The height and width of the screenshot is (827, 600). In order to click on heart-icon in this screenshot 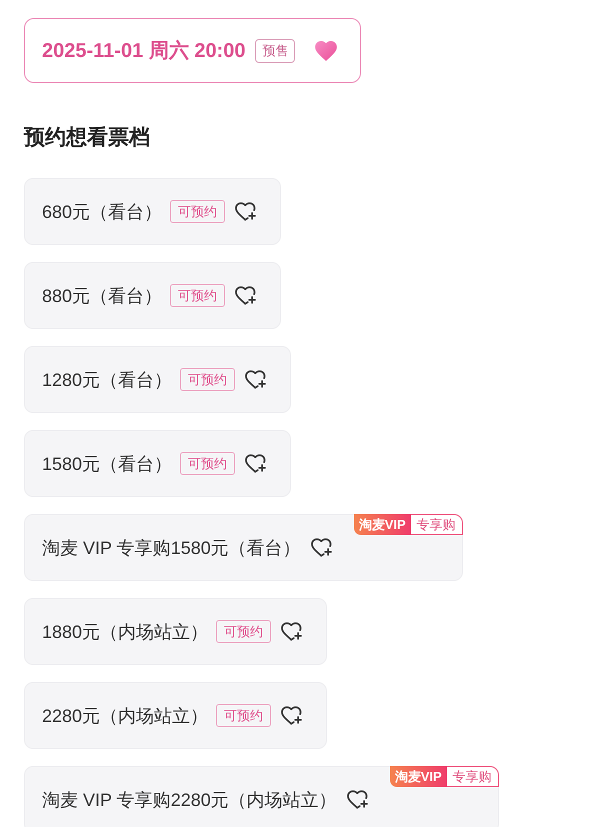, I will do `click(326, 50)`.